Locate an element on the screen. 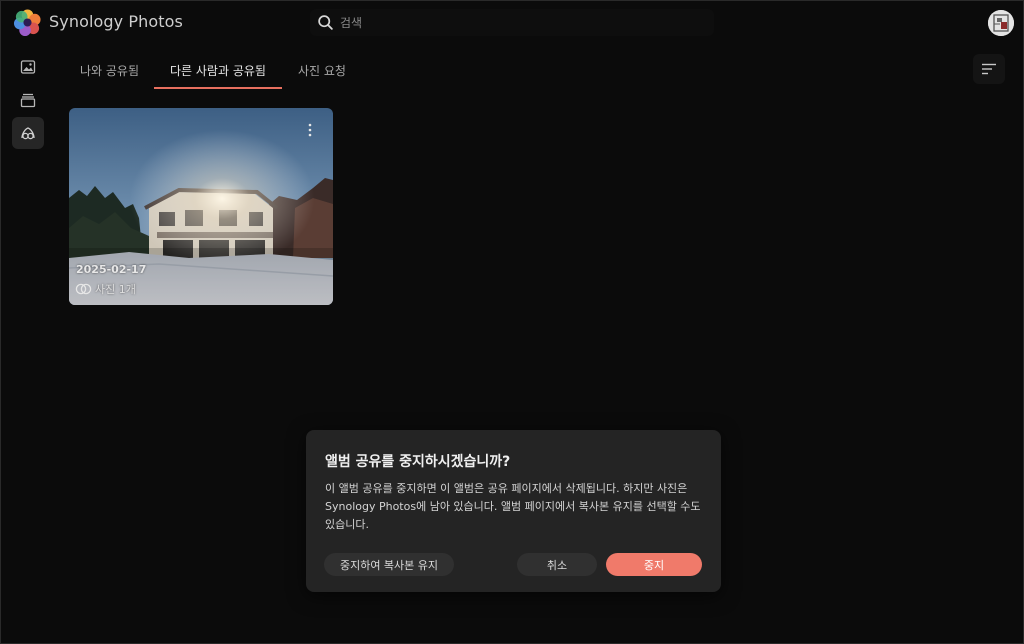 The height and width of the screenshot is (644, 1024). shared-icon is located at coordinates (28, 133).